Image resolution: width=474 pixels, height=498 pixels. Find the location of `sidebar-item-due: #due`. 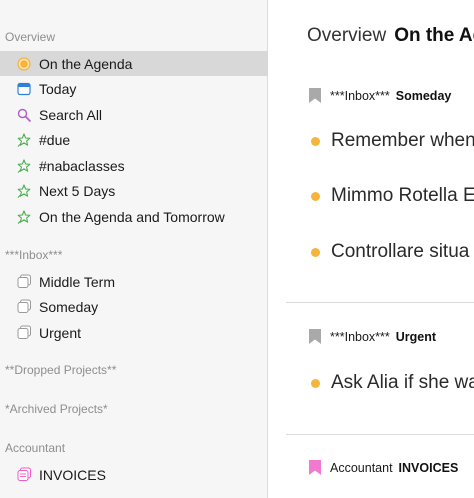

sidebar-item-due: #due is located at coordinates (134, 139).